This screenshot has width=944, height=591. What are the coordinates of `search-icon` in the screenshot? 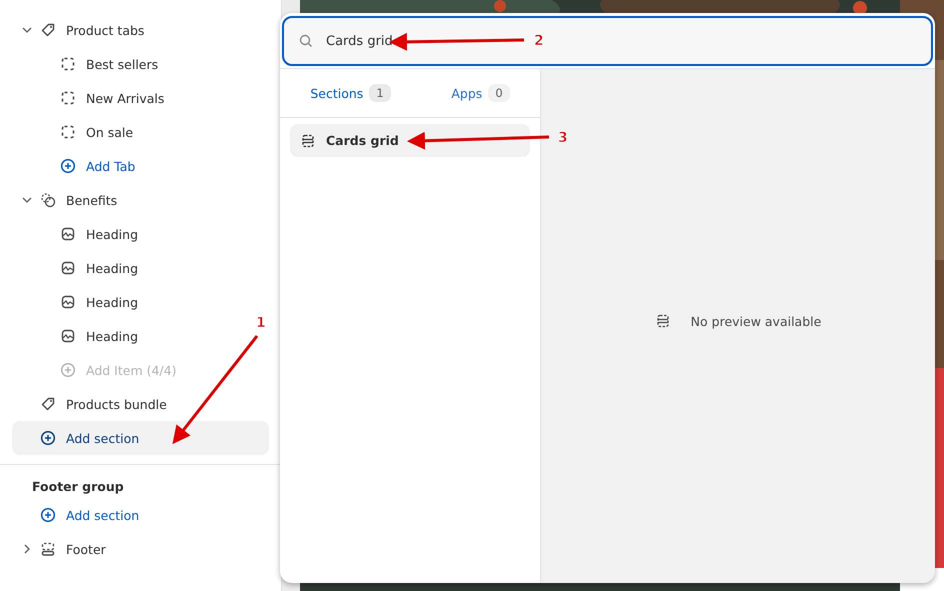 It's located at (306, 41).